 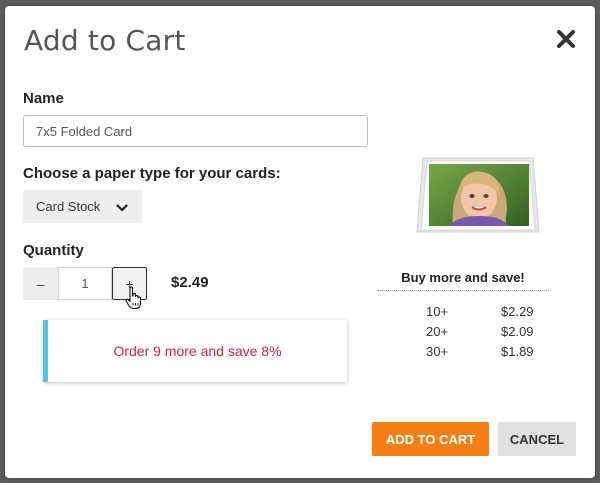 I want to click on close-icon, so click(x=566, y=39).